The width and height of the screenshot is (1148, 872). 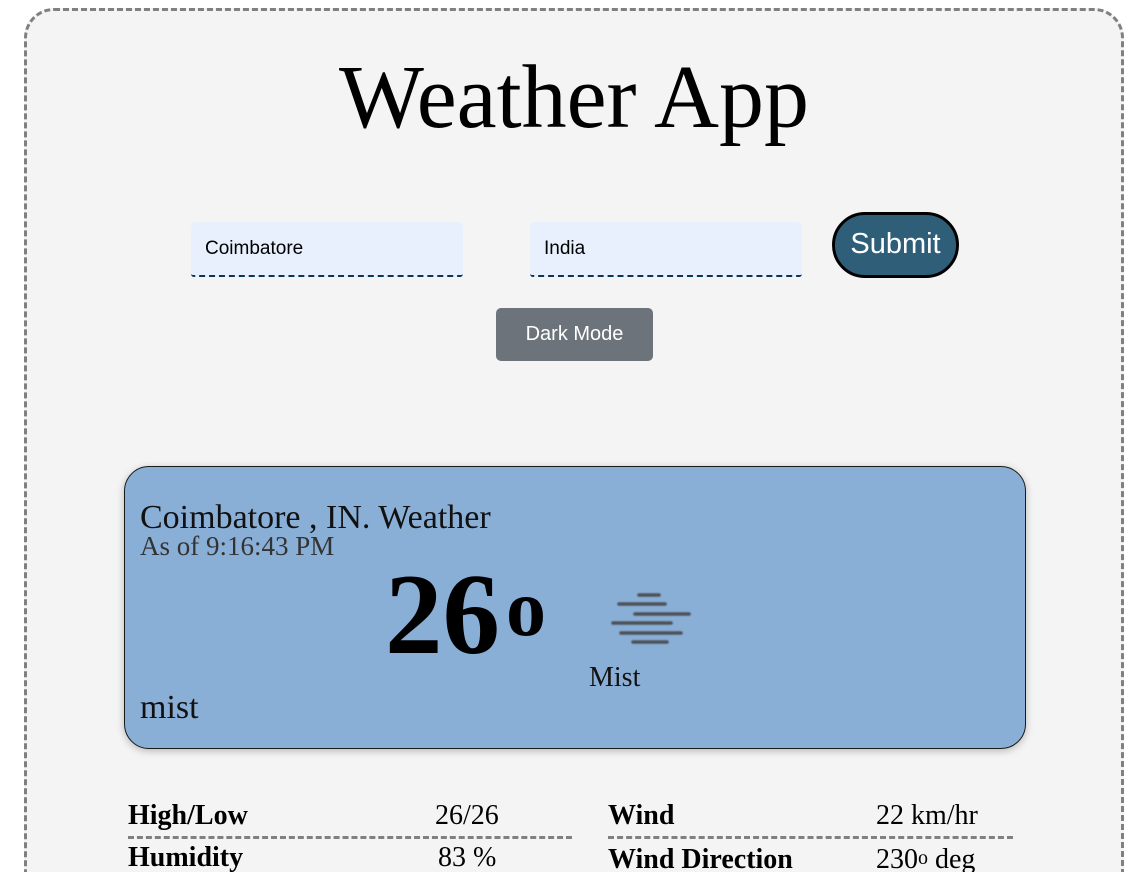 What do you see at coordinates (897, 858) in the screenshot?
I see `wind-direction-number: 230` at bounding box center [897, 858].